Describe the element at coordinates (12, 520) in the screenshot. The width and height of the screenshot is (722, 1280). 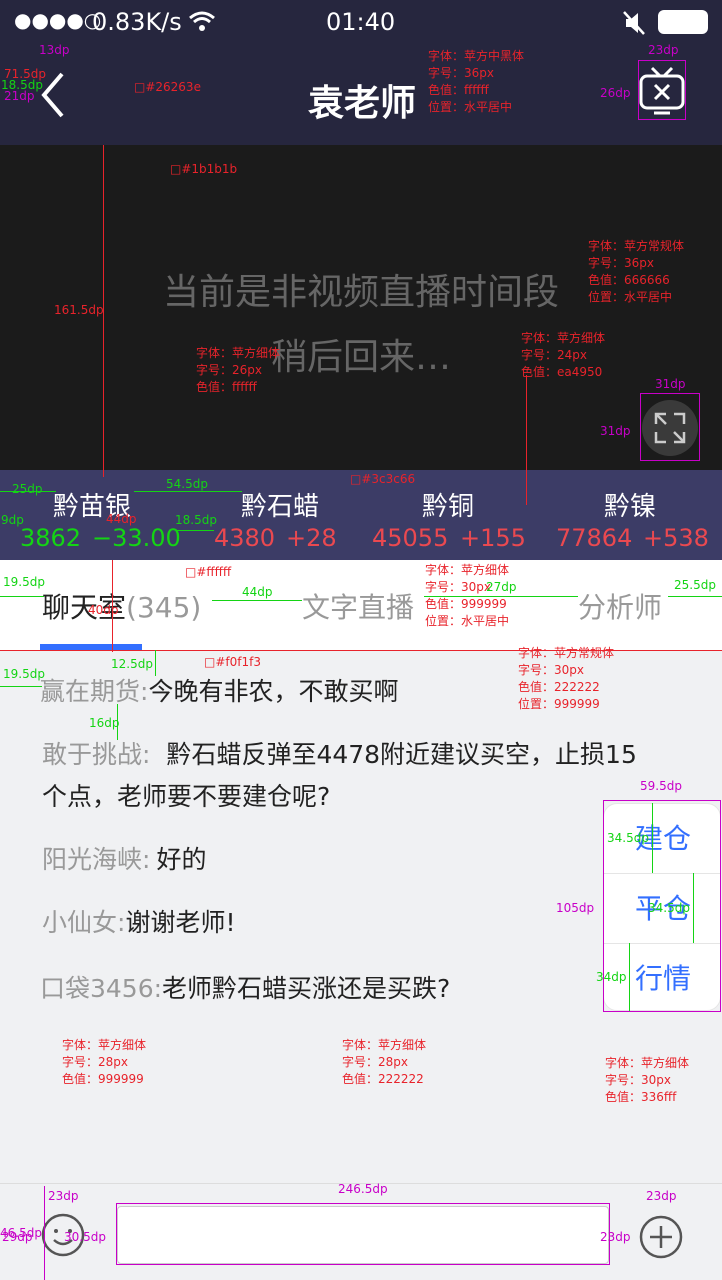
I see `dim-label: 9dp` at that location.